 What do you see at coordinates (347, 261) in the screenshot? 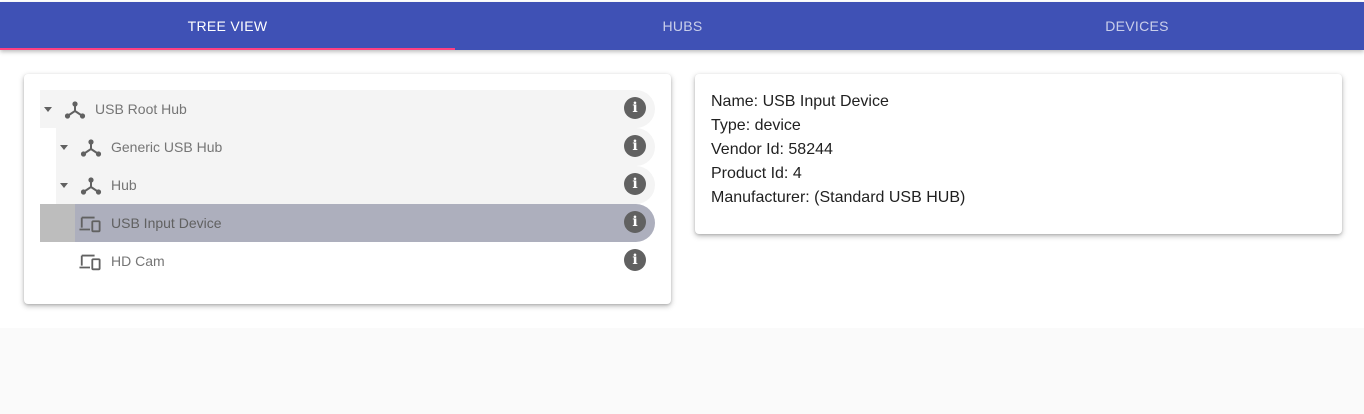
I see `tree-node-hd-cam: HD Cam i` at bounding box center [347, 261].